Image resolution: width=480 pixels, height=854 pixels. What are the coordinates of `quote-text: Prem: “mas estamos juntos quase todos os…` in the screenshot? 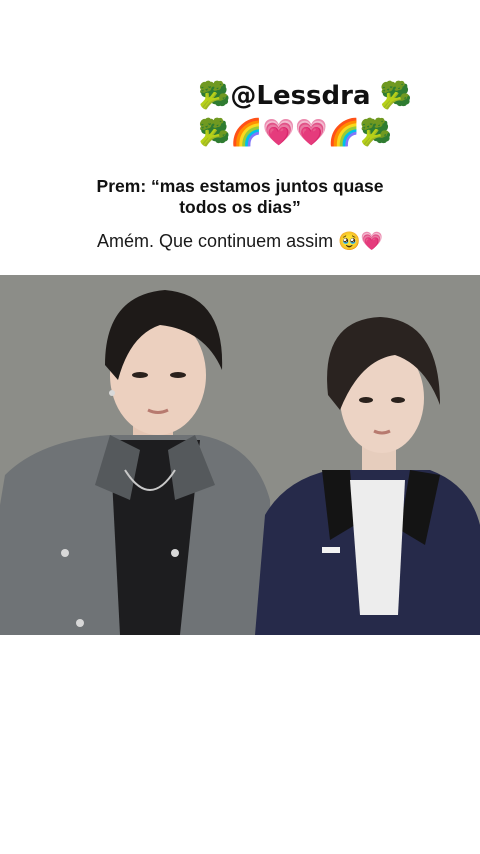 It's located at (240, 196).